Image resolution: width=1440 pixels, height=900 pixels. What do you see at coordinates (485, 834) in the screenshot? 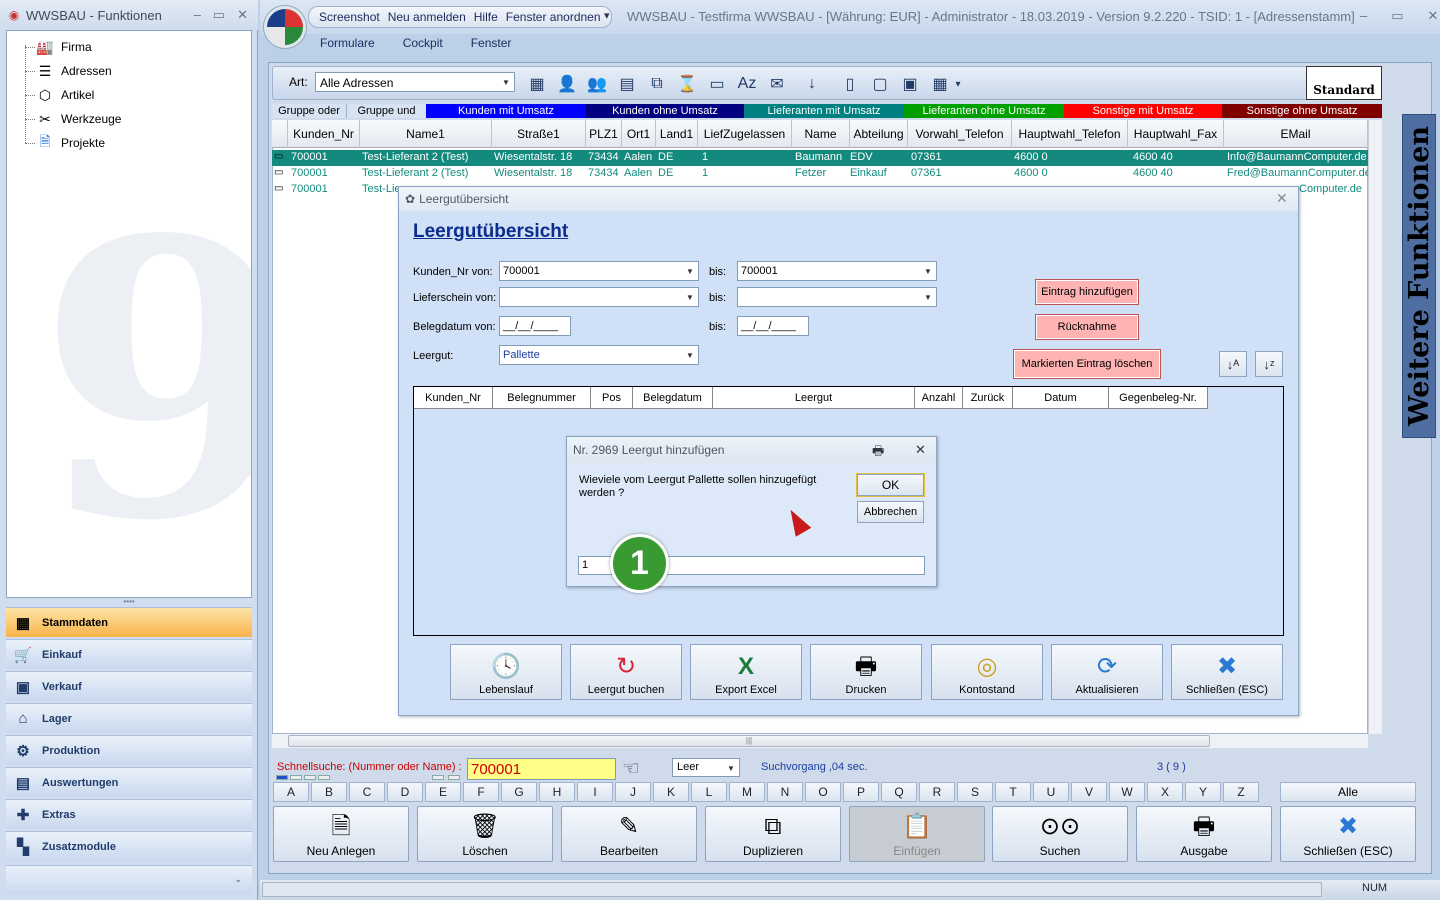
I see `löschen-button: 🗑 Löschen` at bounding box center [485, 834].